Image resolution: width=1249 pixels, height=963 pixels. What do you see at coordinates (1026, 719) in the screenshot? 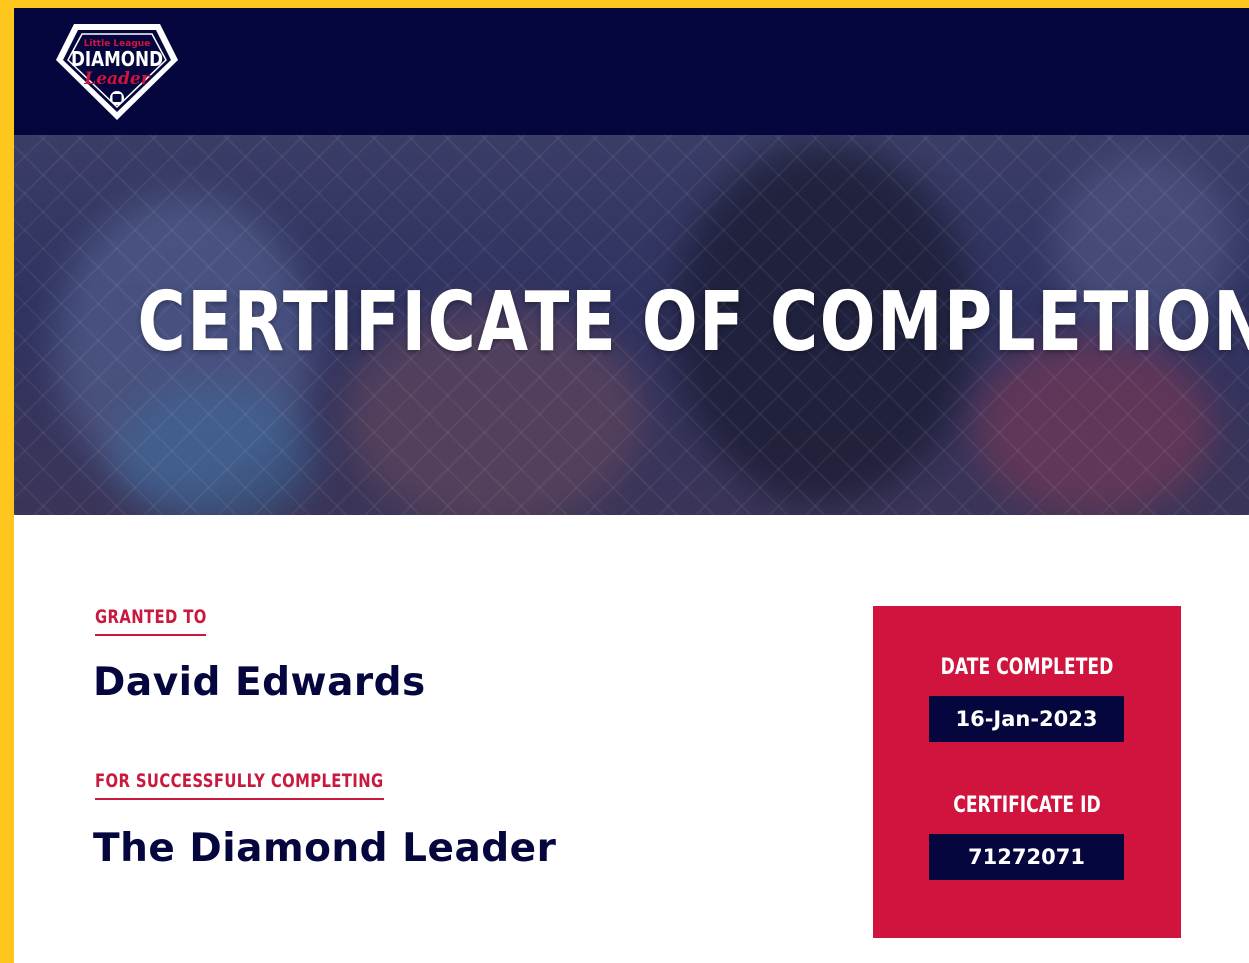
I see `date-completed-value: 16-Jan-2023` at bounding box center [1026, 719].